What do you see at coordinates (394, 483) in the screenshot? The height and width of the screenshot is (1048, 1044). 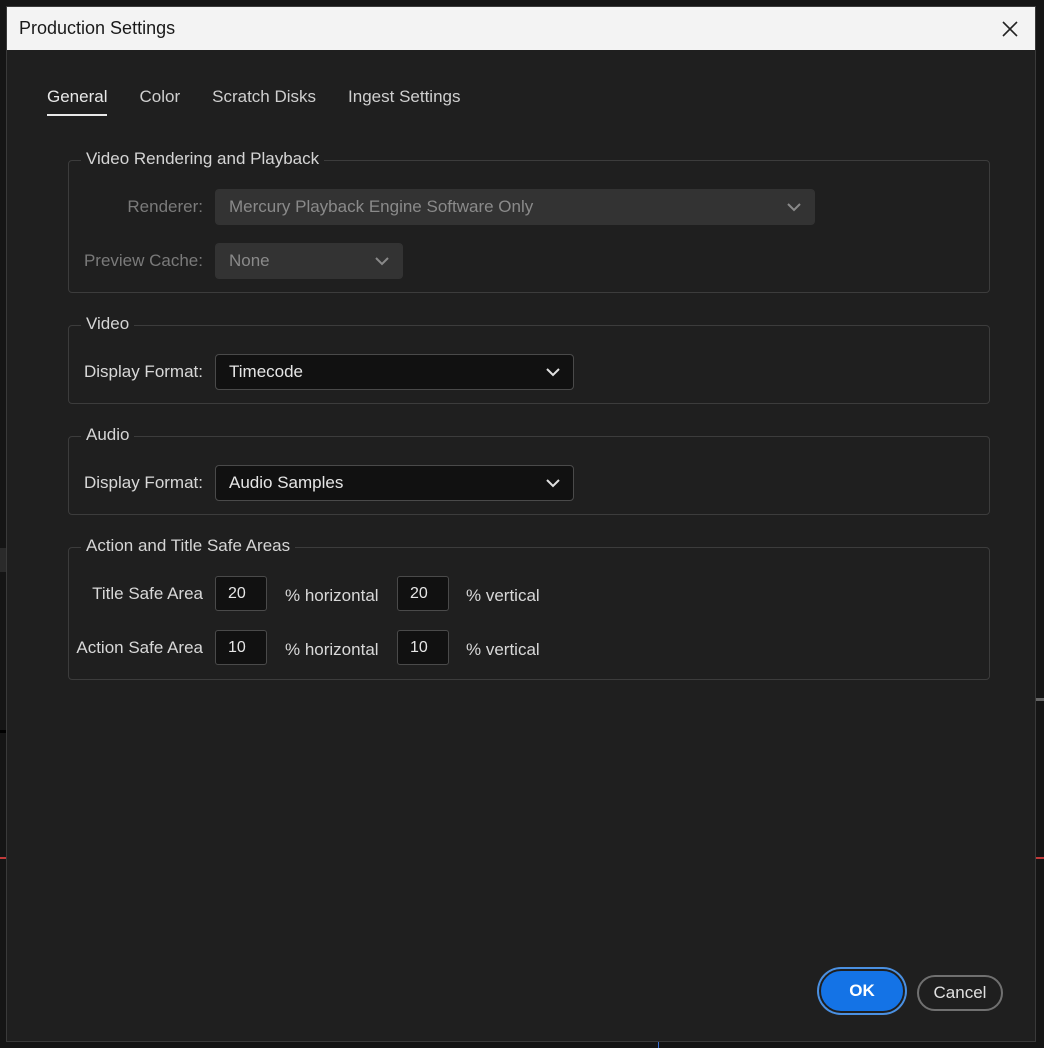 I see `audio-display-format-dropdown: Audio Samples` at bounding box center [394, 483].